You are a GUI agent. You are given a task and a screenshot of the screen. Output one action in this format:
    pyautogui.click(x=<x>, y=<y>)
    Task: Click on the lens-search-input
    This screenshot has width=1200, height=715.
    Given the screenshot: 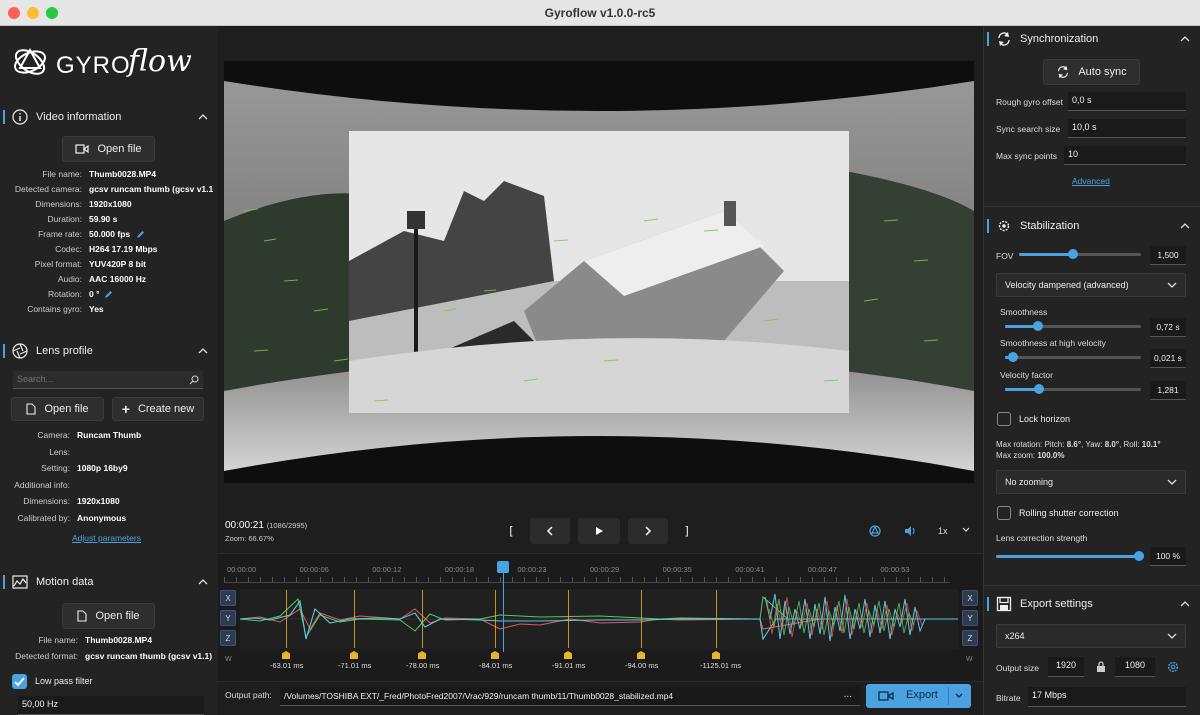 What is the action you would take?
    pyautogui.click(x=93, y=379)
    